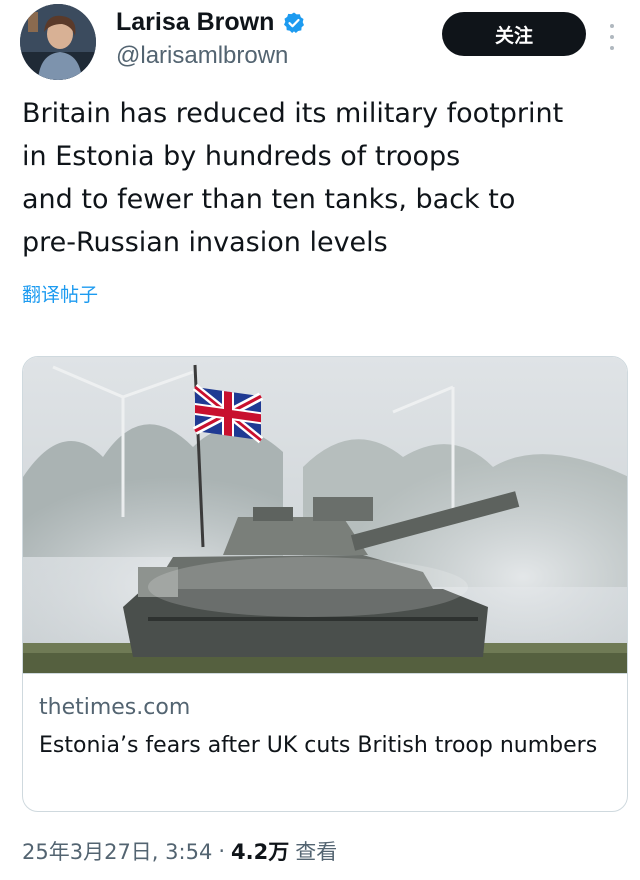  I want to click on views-label: 查看, so click(316, 852).